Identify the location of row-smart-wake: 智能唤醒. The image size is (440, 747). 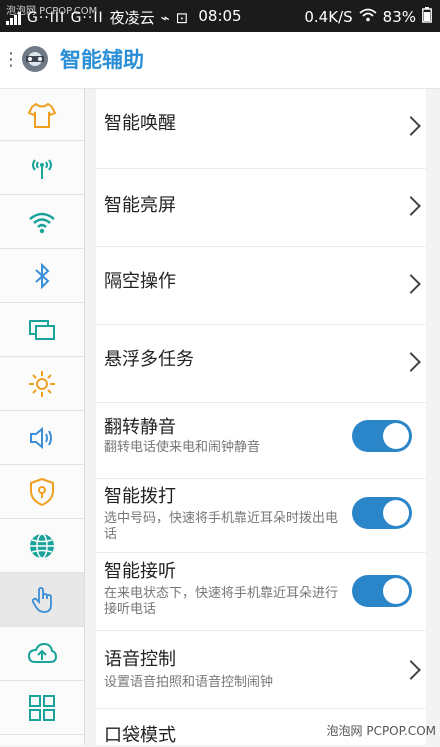
(261, 129).